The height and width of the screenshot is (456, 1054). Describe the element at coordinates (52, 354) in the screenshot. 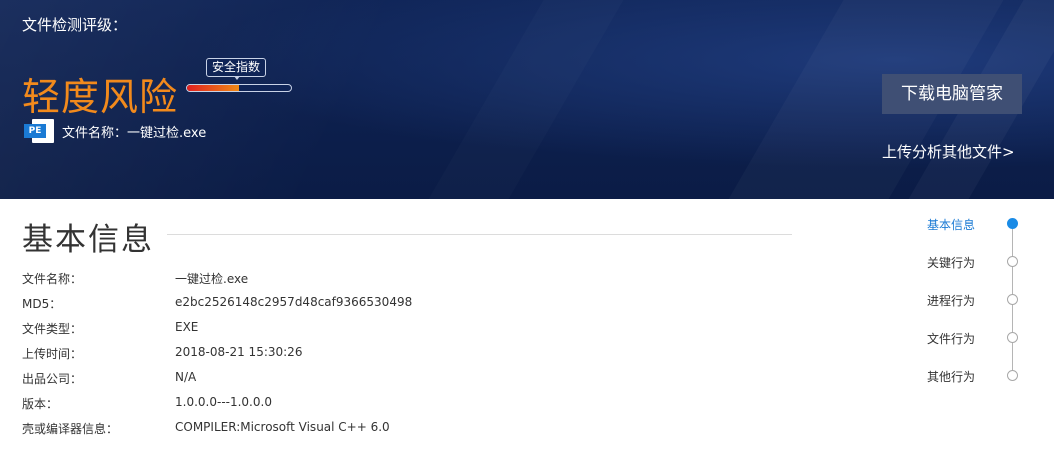

I see `info-key: 上传时间：` at that location.